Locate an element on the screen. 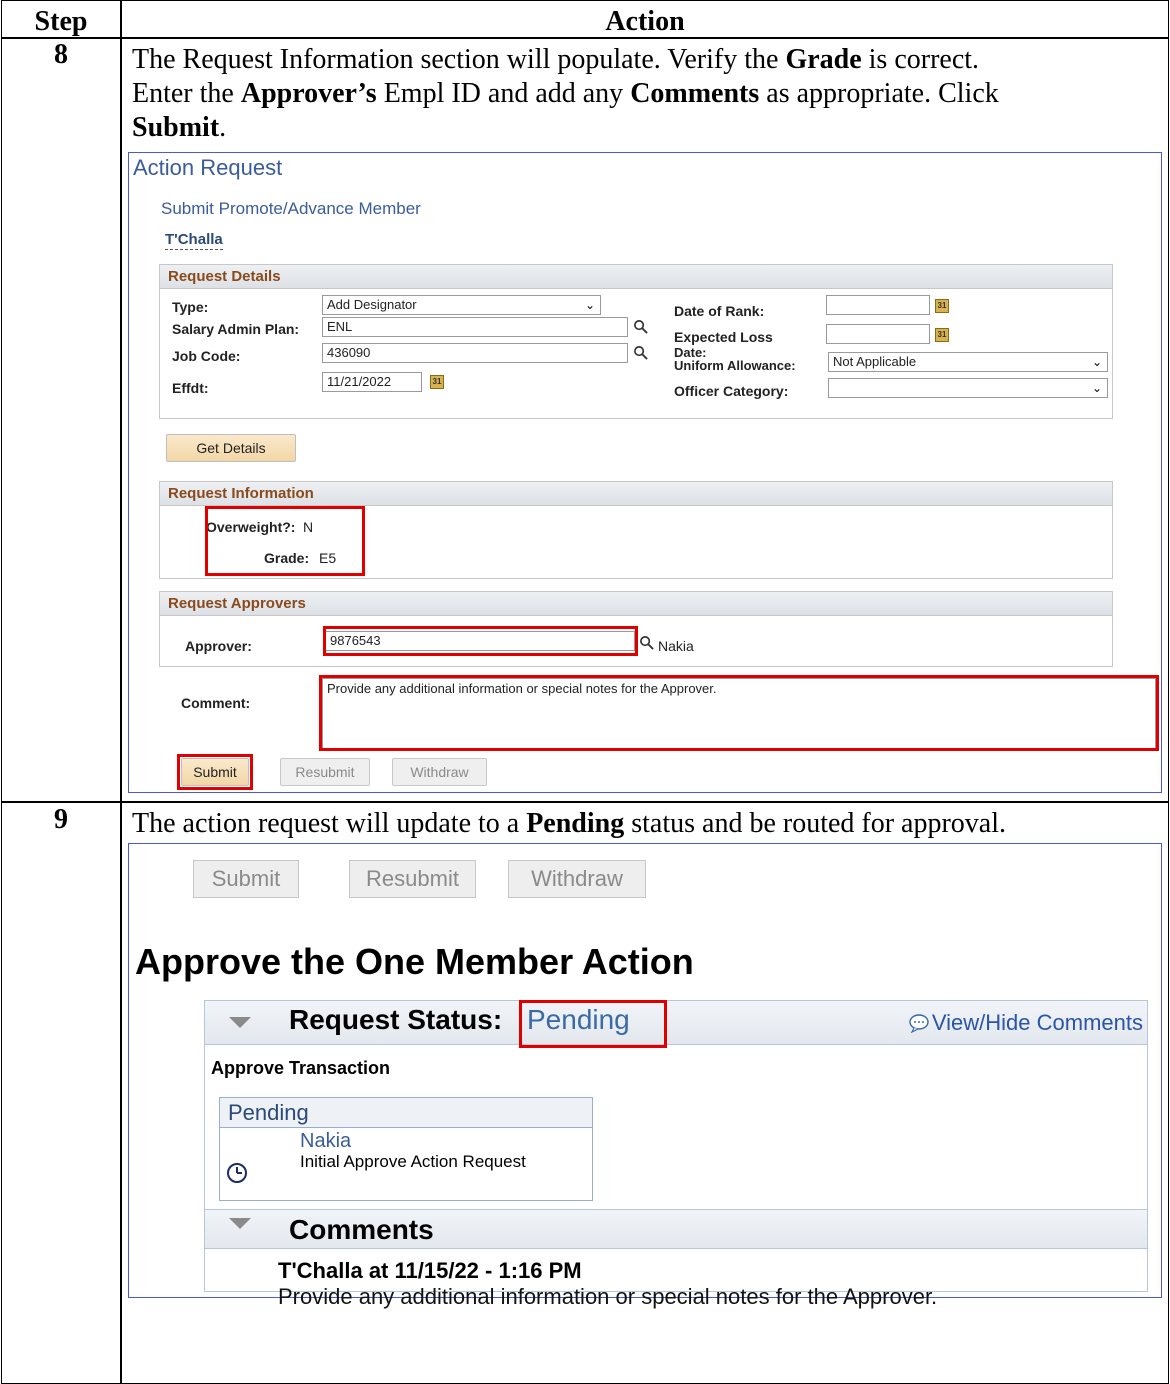 This screenshot has height=1384, width=1170. approver-label: Approver: is located at coordinates (218, 646).